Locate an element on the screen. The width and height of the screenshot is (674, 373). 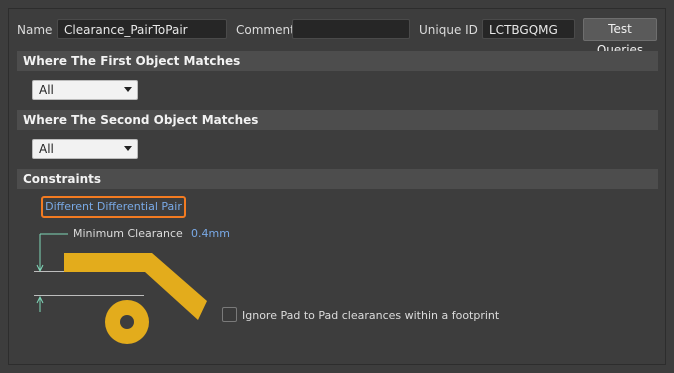
second-object-select: All is located at coordinates (85, 149).